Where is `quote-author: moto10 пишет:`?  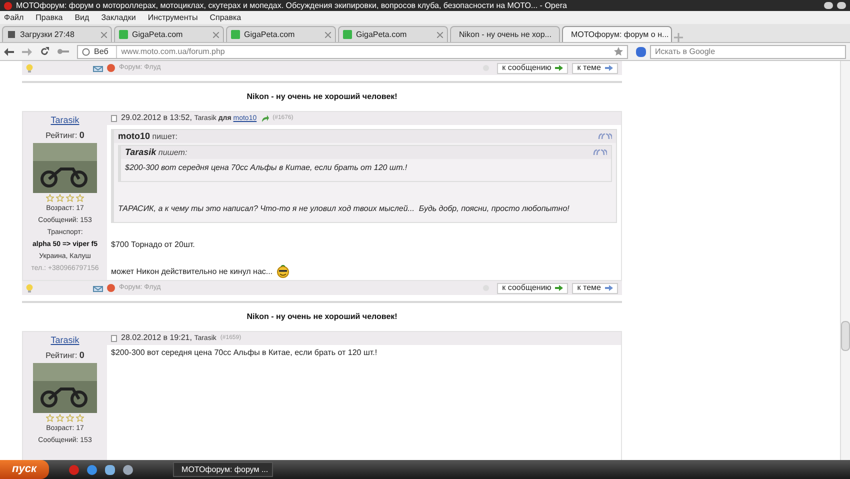
quote-author: moto10 пишет: is located at coordinates (148, 136).